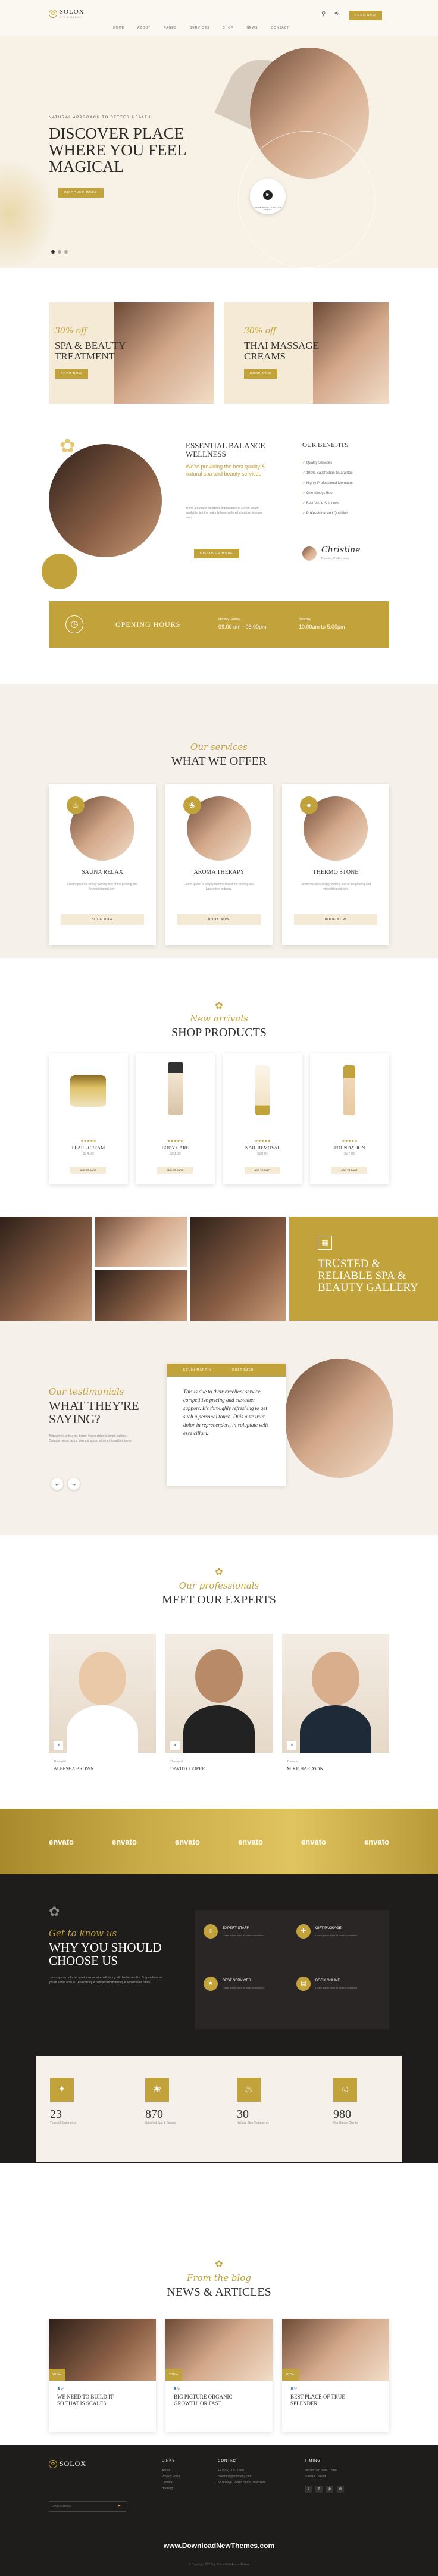 This screenshot has width=438, height=2576. I want to click on about-discover-button: DISCOVER MORE, so click(216, 553).